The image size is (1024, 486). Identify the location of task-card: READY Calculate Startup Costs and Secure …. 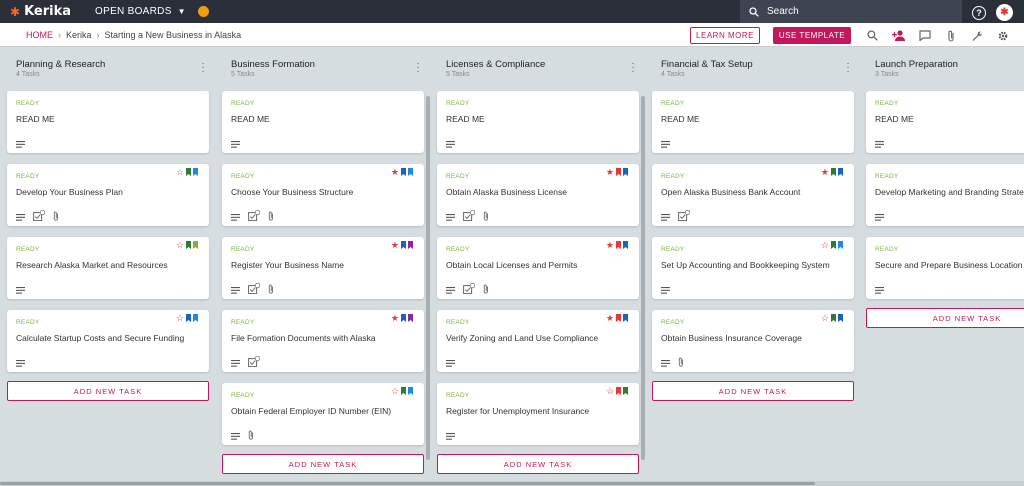
(108, 341).